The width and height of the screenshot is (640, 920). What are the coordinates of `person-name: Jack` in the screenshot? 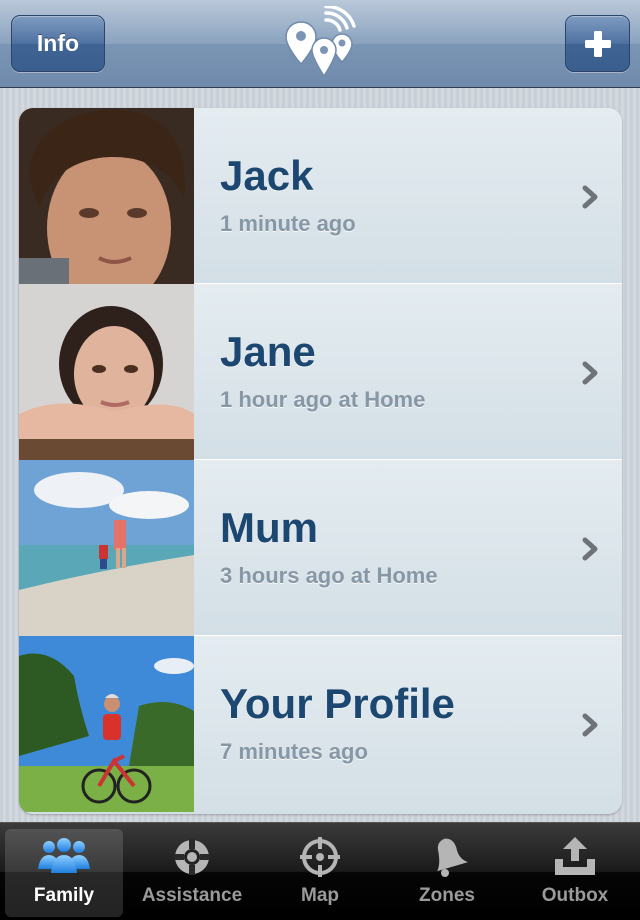 It's located at (267, 175).